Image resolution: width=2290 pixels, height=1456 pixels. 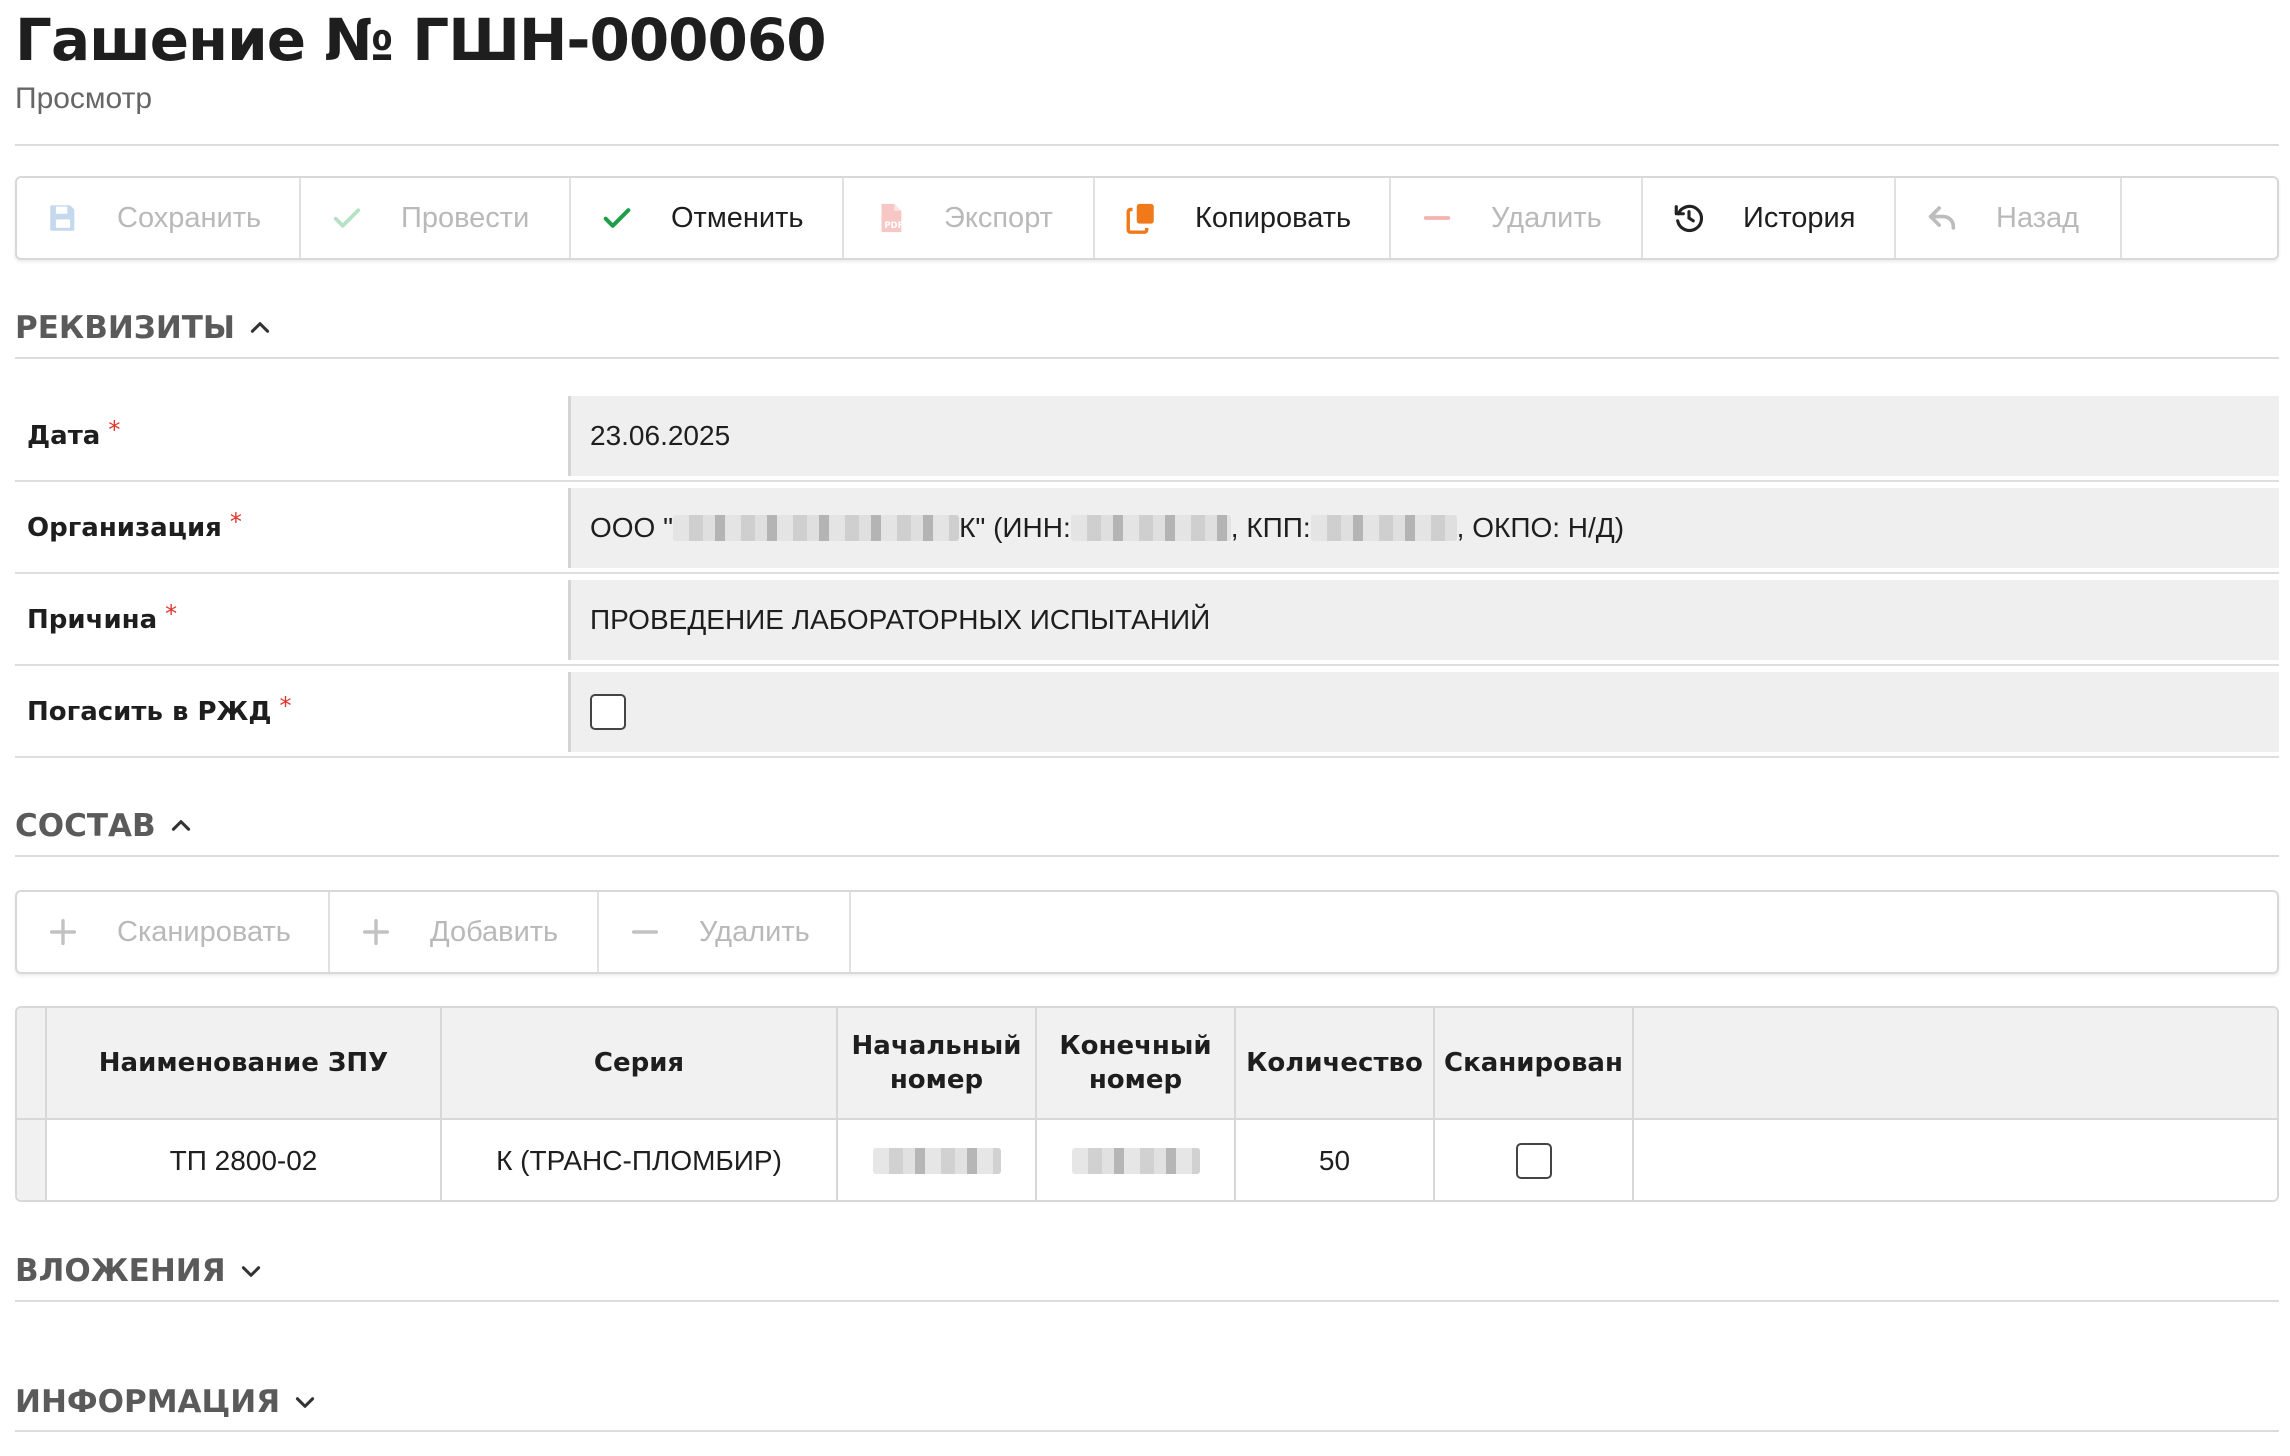 What do you see at coordinates (1273, 217) in the screenshot?
I see `copy-button-label: Копировать` at bounding box center [1273, 217].